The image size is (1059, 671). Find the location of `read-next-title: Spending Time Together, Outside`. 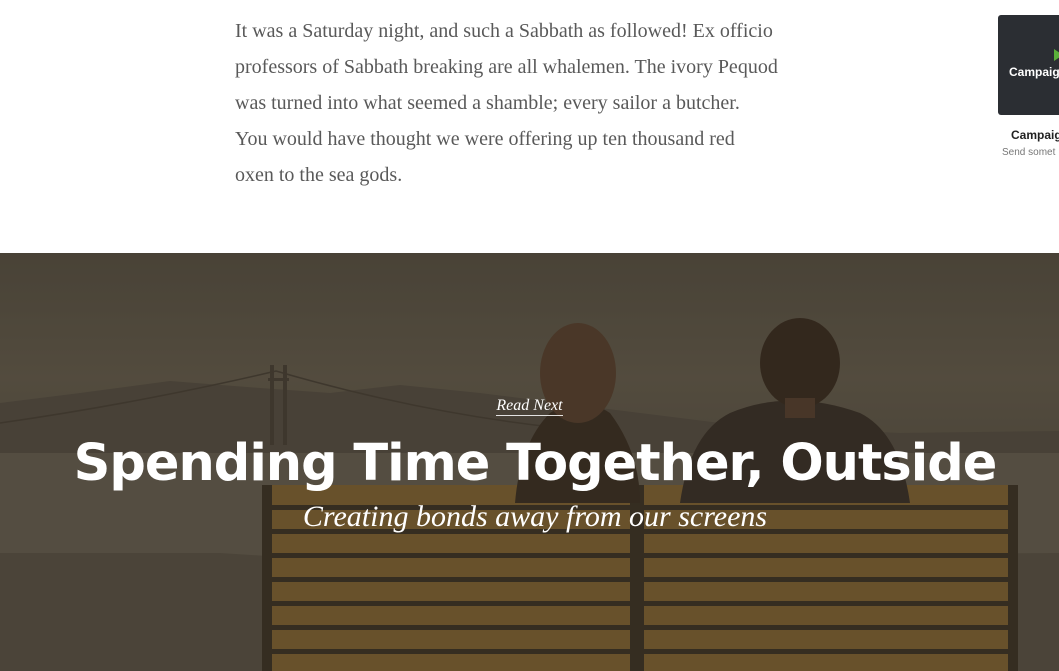

read-next-title: Spending Time Together, Outside is located at coordinates (529, 464).